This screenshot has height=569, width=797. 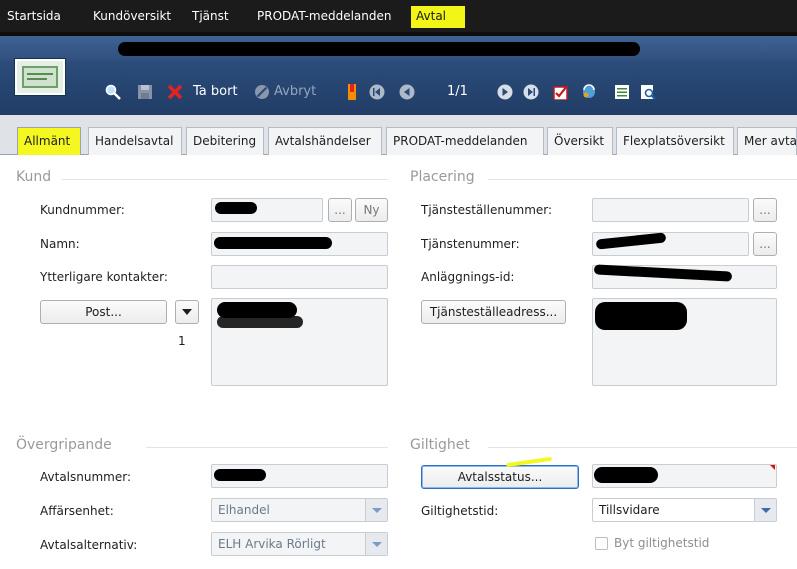 What do you see at coordinates (376, 544) in the screenshot?
I see `avtalsalternativ-dropdown-icon` at bounding box center [376, 544].